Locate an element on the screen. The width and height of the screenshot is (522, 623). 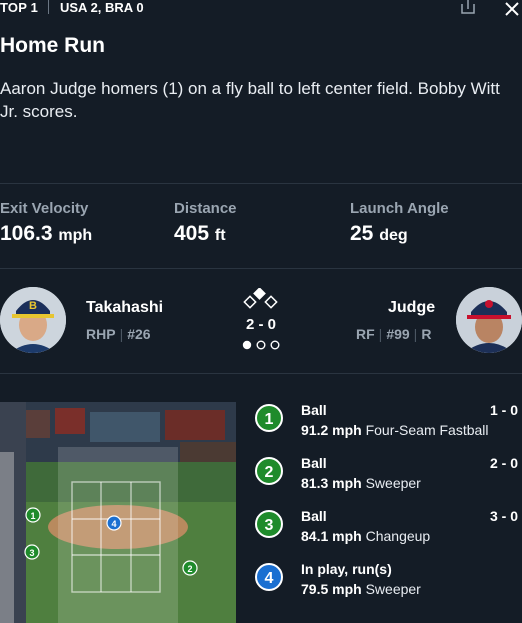
pitch-type: Four-Seam Fastball is located at coordinates (427, 430).